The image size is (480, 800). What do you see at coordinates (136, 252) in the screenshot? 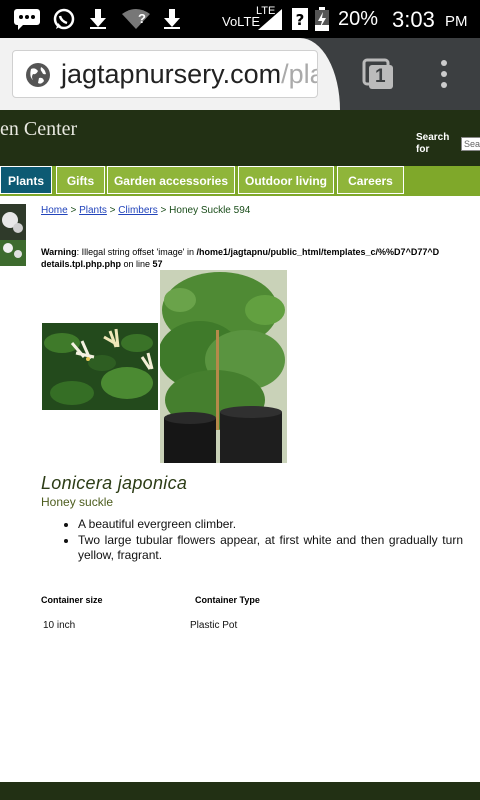
I see `warning-message: : Illegal string offset 'image' in` at bounding box center [136, 252].